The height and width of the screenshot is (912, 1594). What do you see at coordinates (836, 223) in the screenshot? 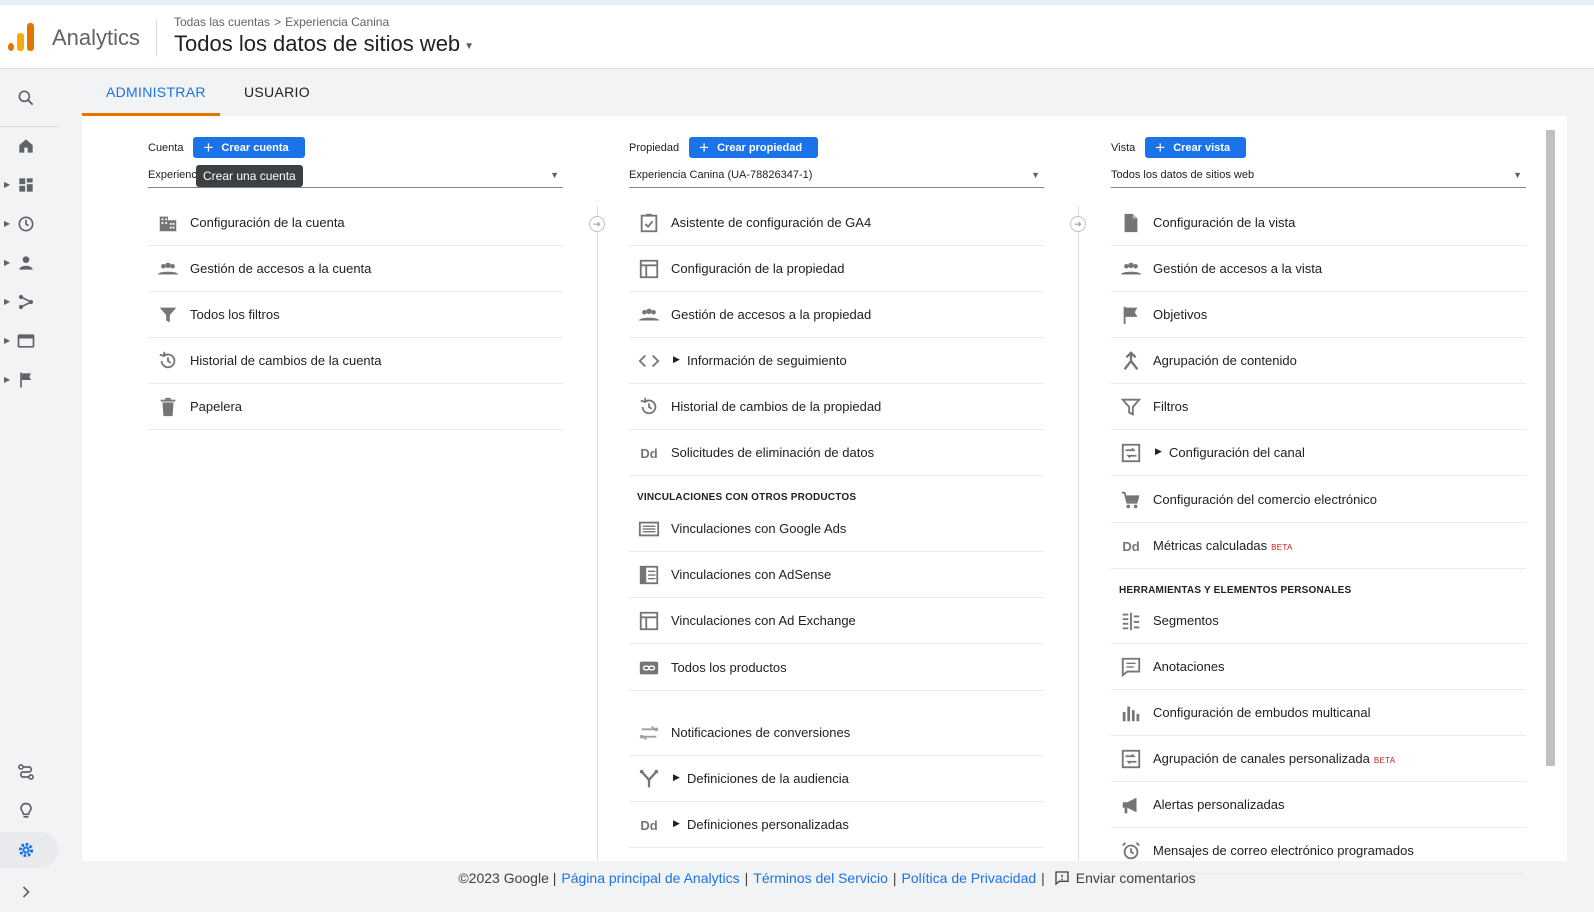
I see `ga4-setup-item: Asistente de configuración de GA4` at bounding box center [836, 223].